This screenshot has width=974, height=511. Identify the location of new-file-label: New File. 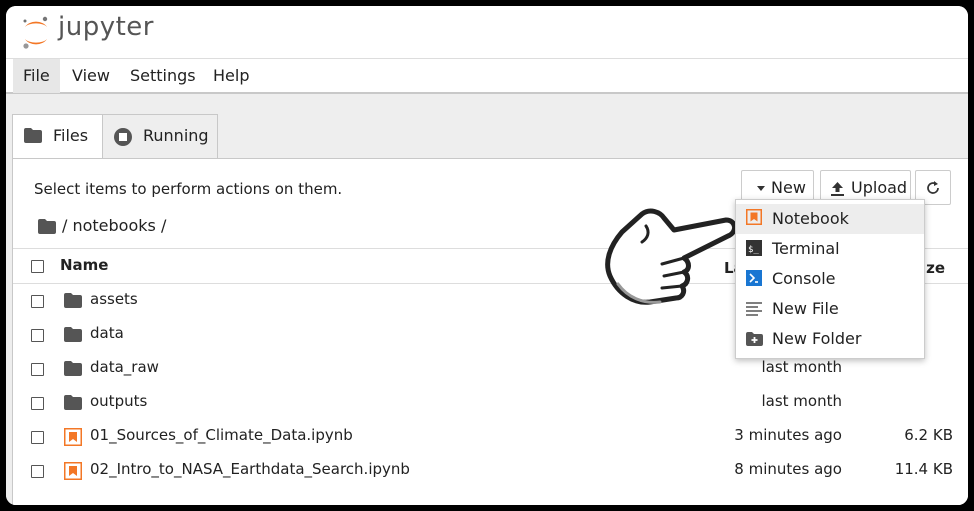
(805, 308).